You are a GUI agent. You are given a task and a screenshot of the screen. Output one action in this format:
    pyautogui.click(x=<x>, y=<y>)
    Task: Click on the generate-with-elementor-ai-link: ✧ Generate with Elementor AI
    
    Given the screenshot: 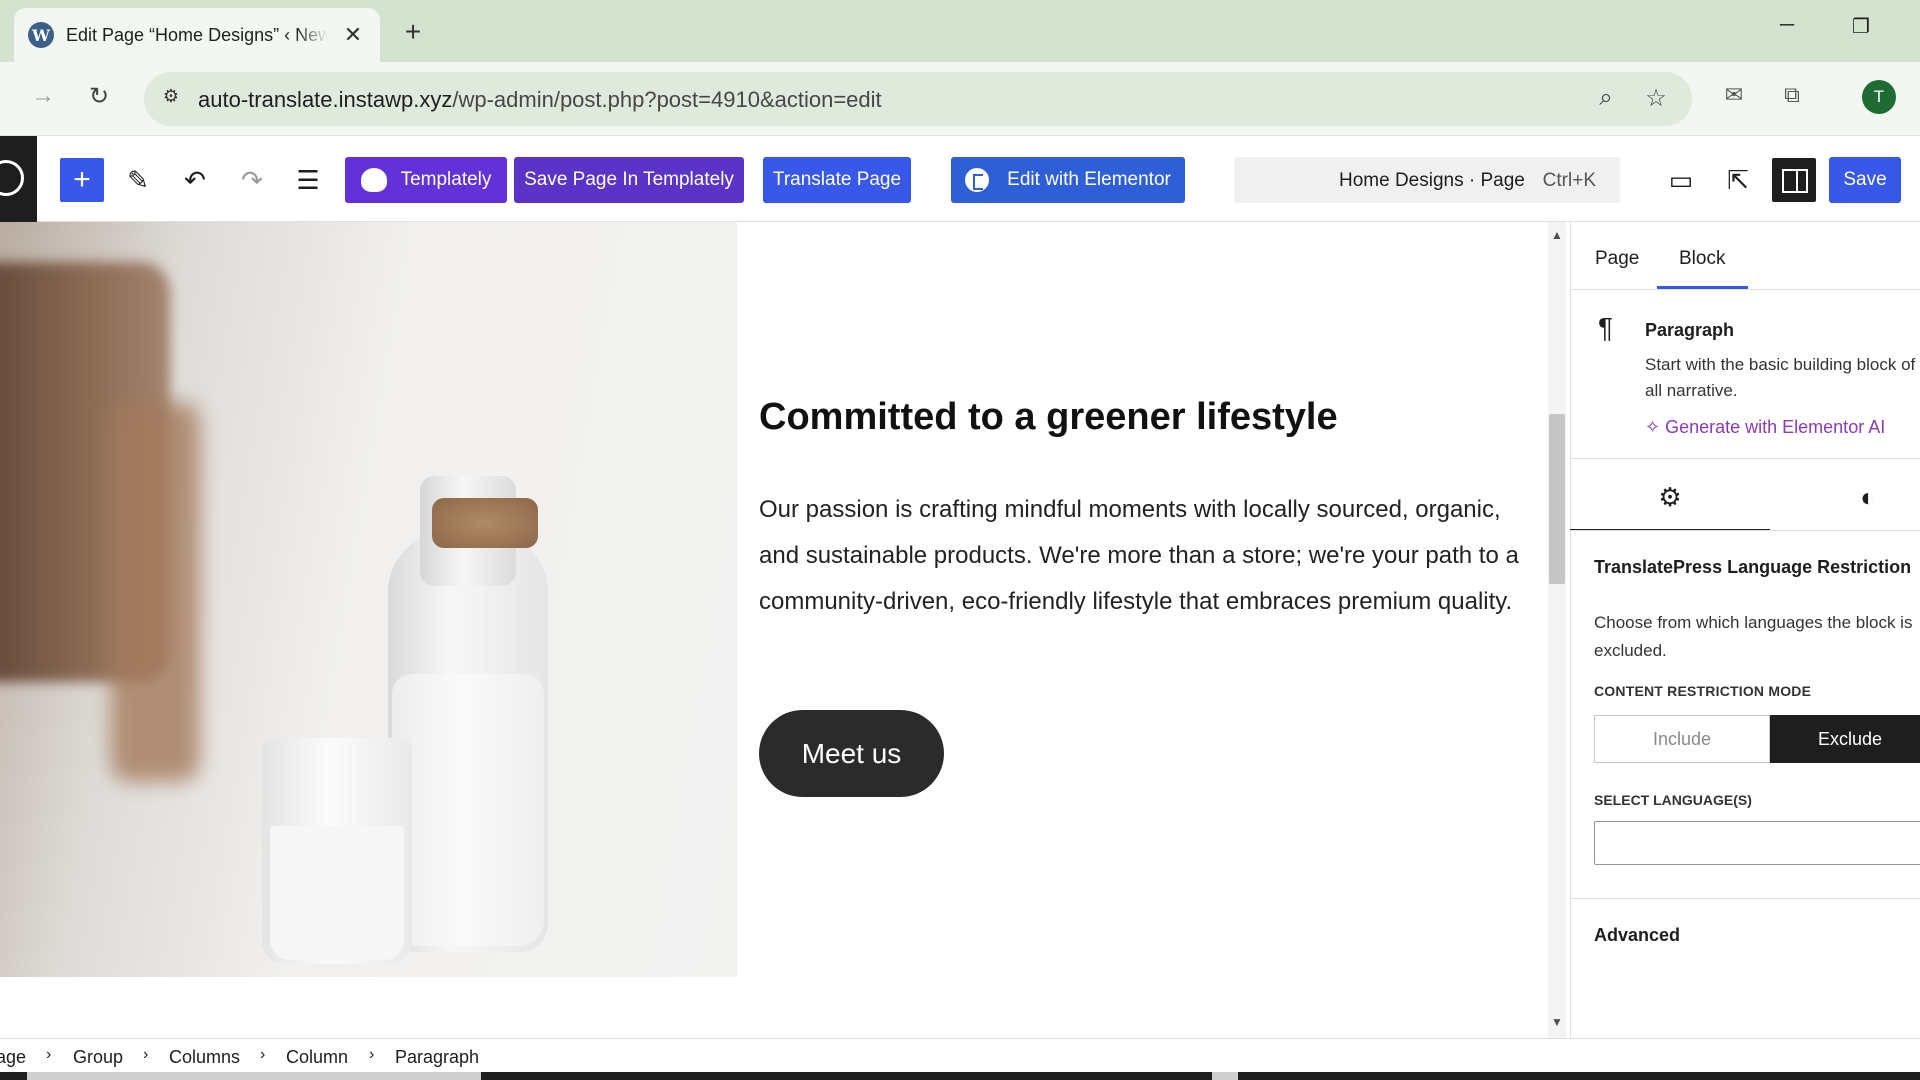 What is the action you would take?
    pyautogui.click(x=1765, y=427)
    